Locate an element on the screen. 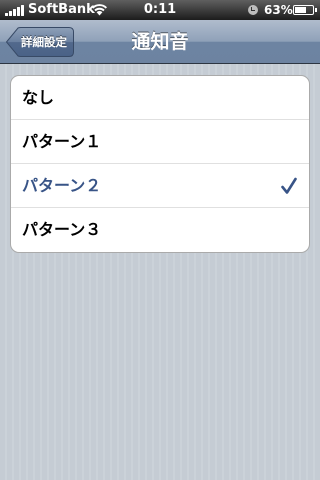 This screenshot has height=480, width=320. battery-percent: 63% is located at coordinates (278, 10).